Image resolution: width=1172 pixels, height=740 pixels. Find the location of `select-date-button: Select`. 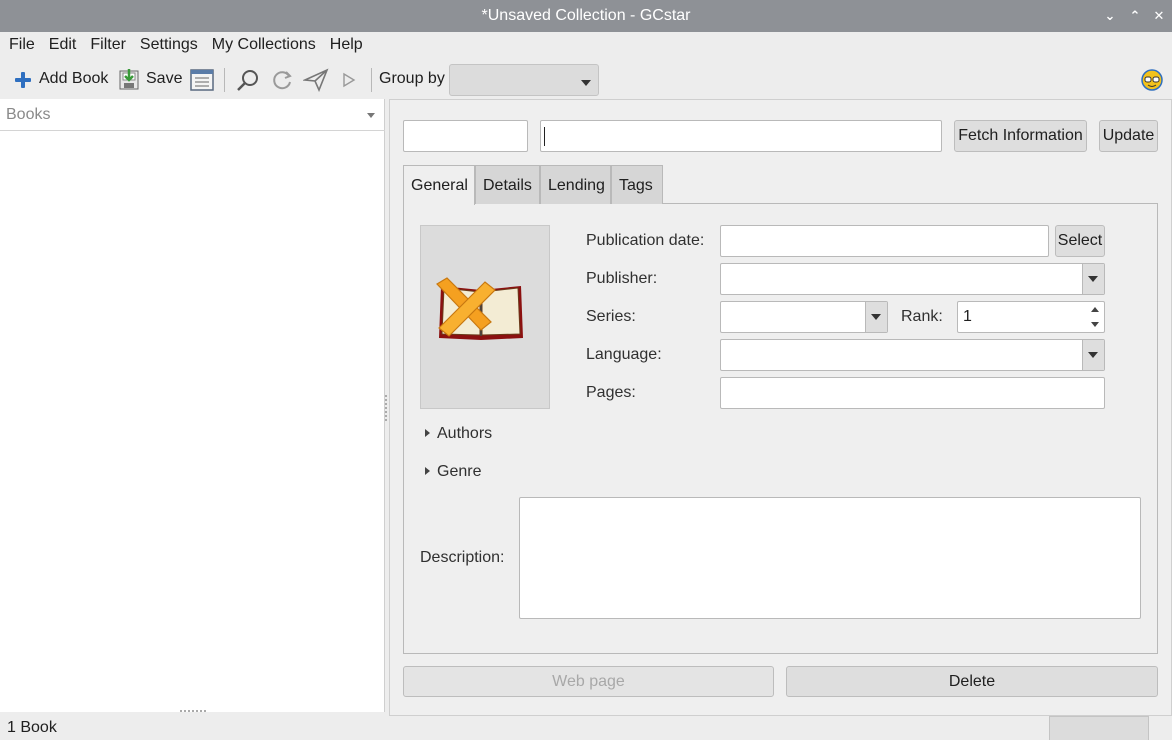

select-date-button: Select is located at coordinates (1080, 241).